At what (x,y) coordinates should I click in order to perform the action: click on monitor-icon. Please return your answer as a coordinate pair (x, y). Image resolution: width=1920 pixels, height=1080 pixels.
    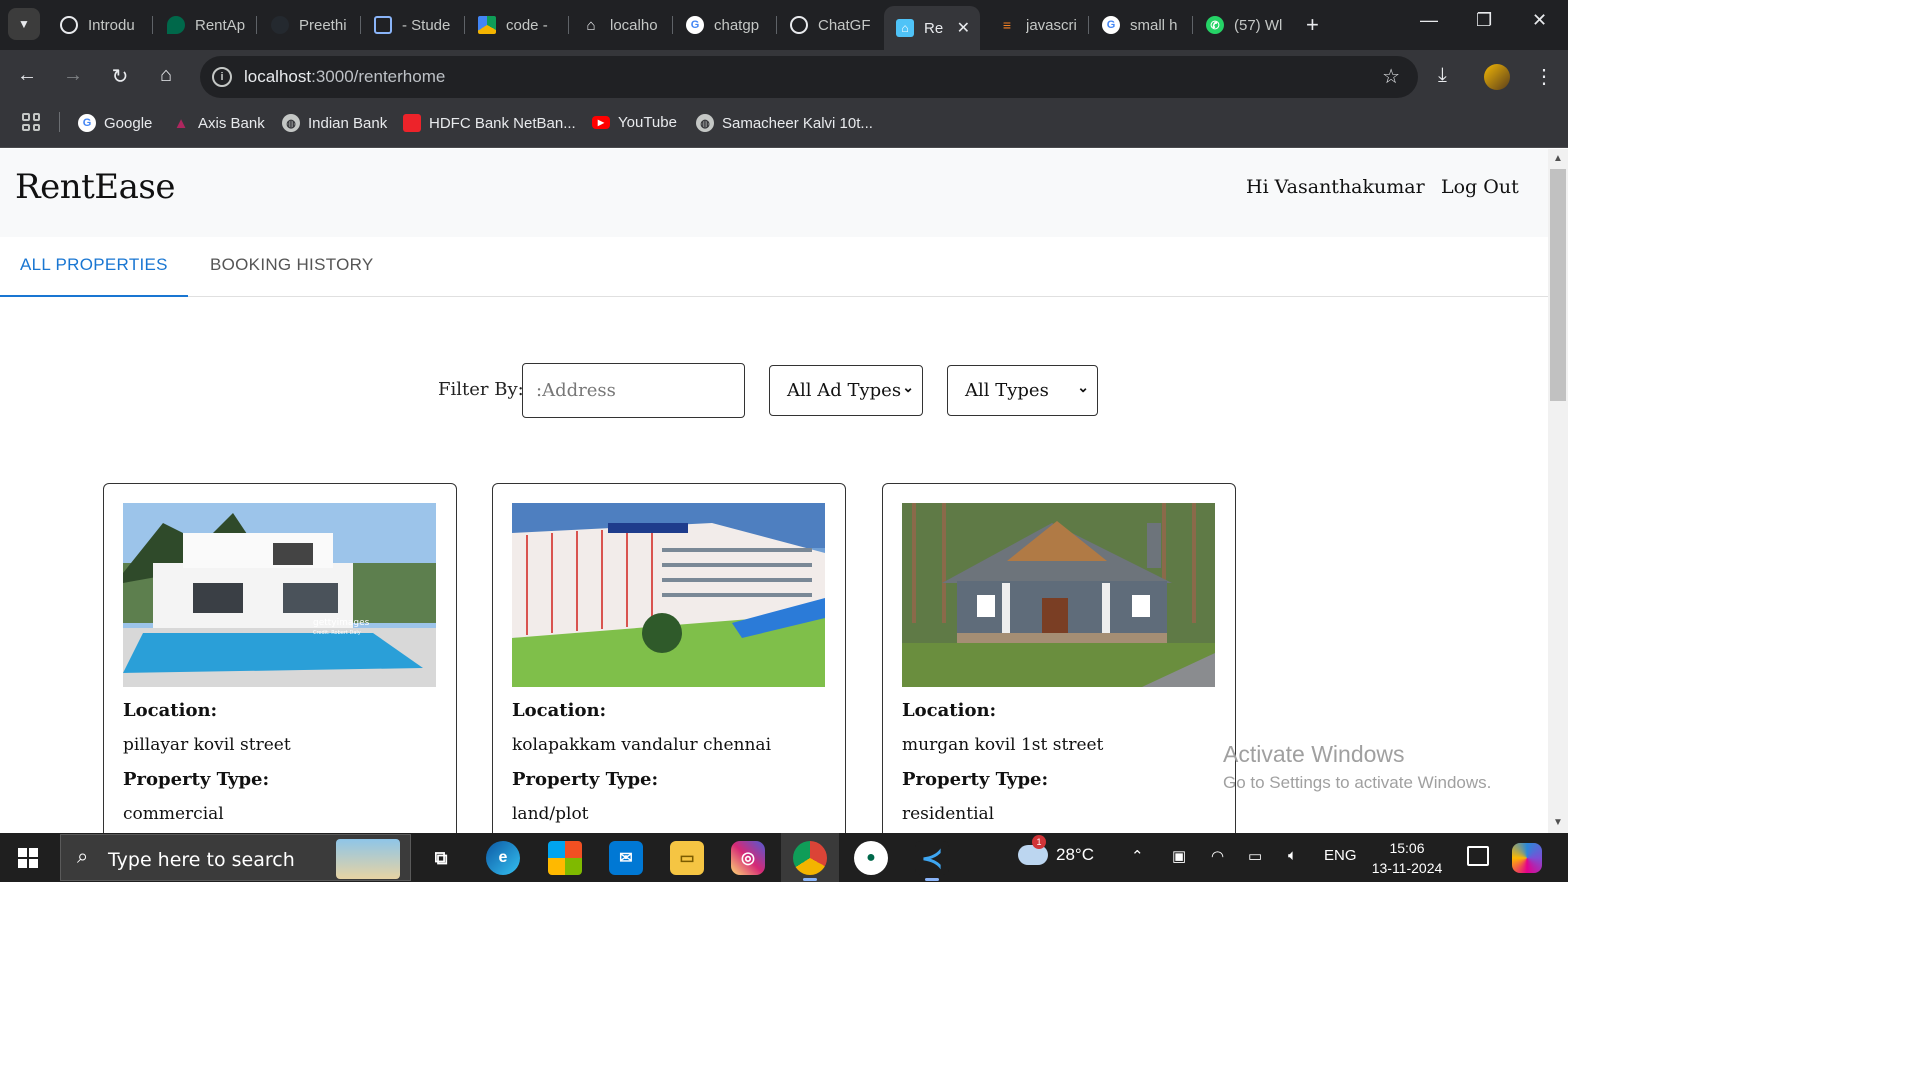
    Looking at the image, I should click on (383, 25).